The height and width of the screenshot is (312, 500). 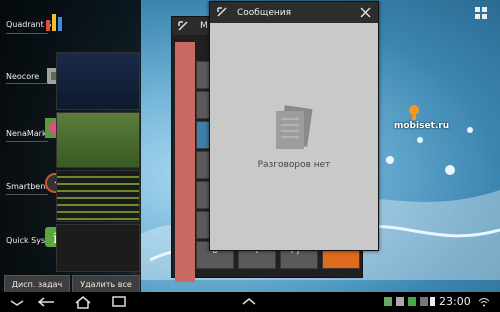 I want to click on system-navbar: 23:00, so click(x=250, y=302).